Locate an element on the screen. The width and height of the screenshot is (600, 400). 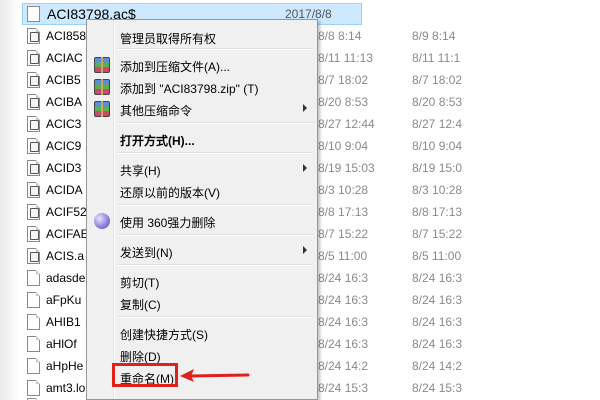
file-name: ACIC9 is located at coordinates (64, 146).